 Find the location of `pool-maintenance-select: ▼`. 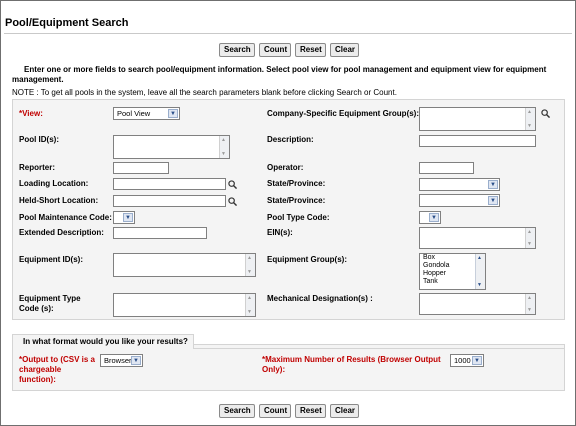

pool-maintenance-select: ▼ is located at coordinates (124, 217).